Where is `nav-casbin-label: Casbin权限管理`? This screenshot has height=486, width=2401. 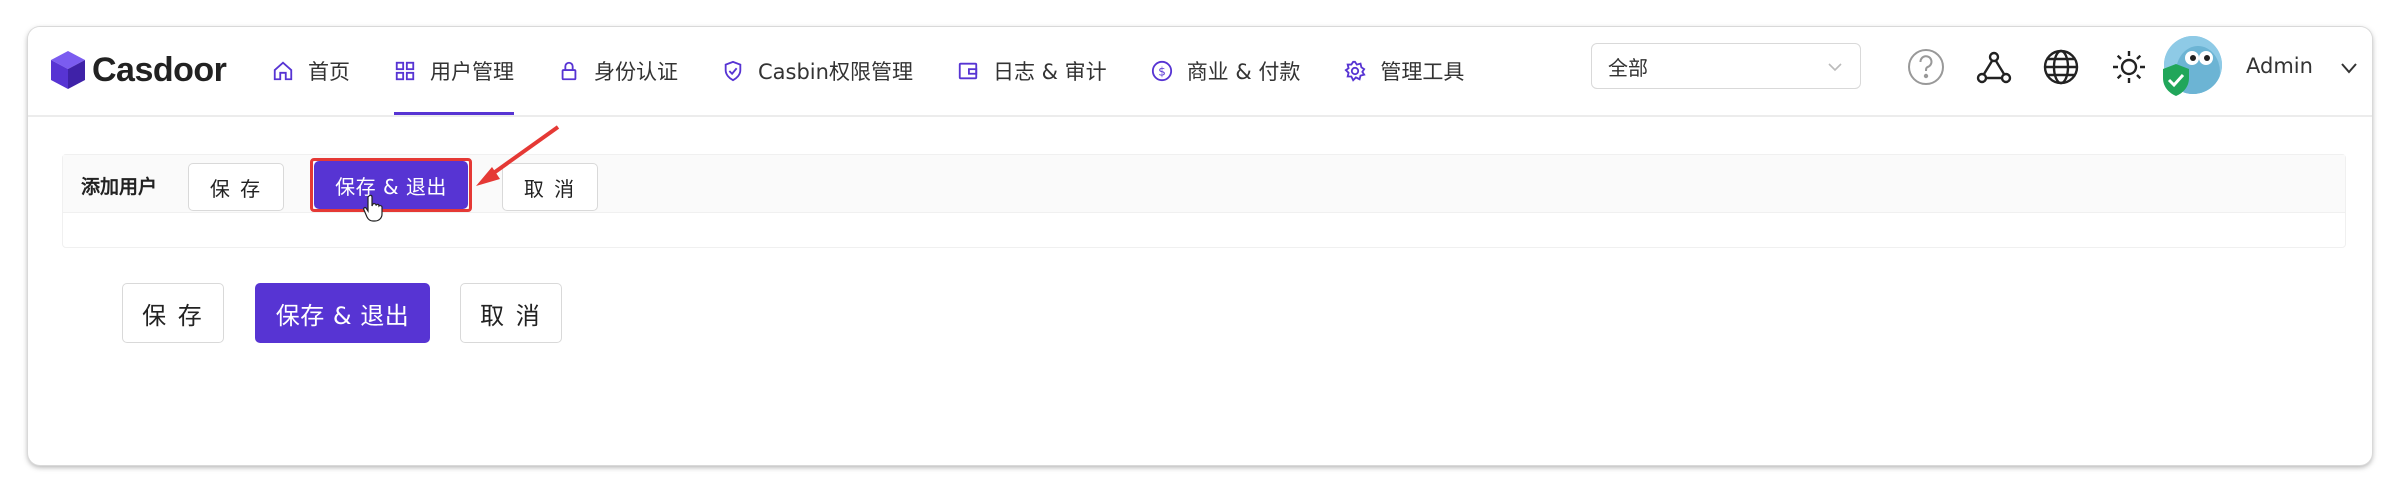 nav-casbin-label: Casbin权限管理 is located at coordinates (835, 72).